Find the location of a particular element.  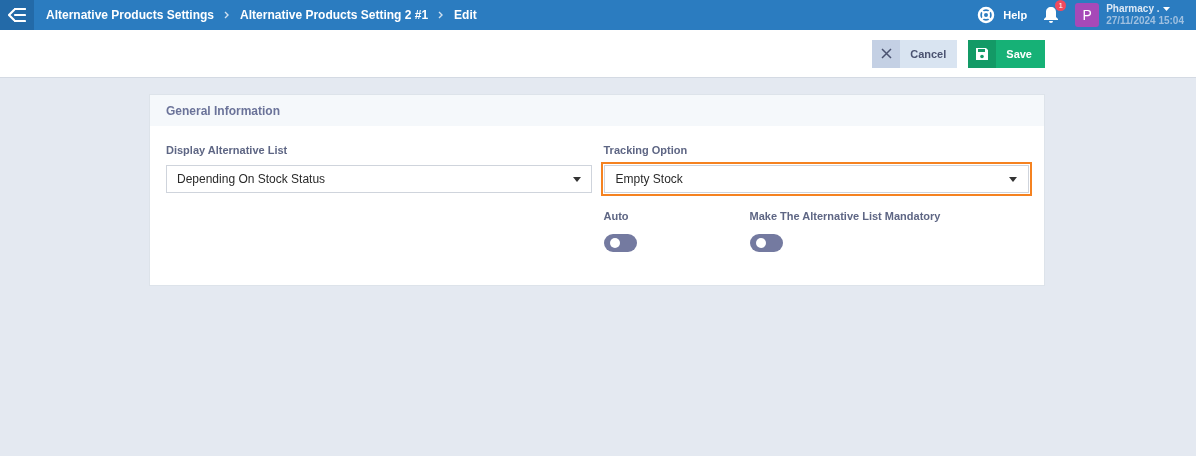

close-icon is located at coordinates (886, 53).